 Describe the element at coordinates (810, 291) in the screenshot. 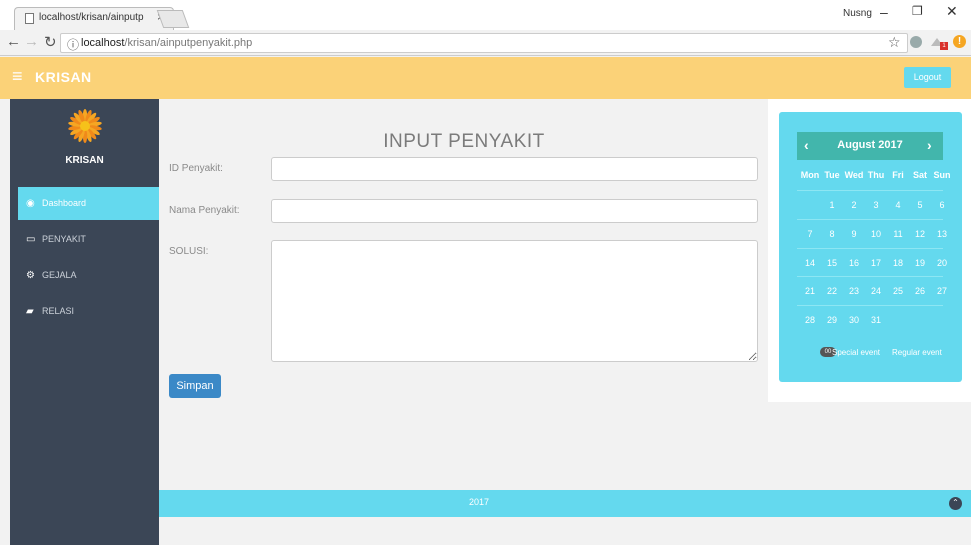

I see `calendar-day: 21` at that location.